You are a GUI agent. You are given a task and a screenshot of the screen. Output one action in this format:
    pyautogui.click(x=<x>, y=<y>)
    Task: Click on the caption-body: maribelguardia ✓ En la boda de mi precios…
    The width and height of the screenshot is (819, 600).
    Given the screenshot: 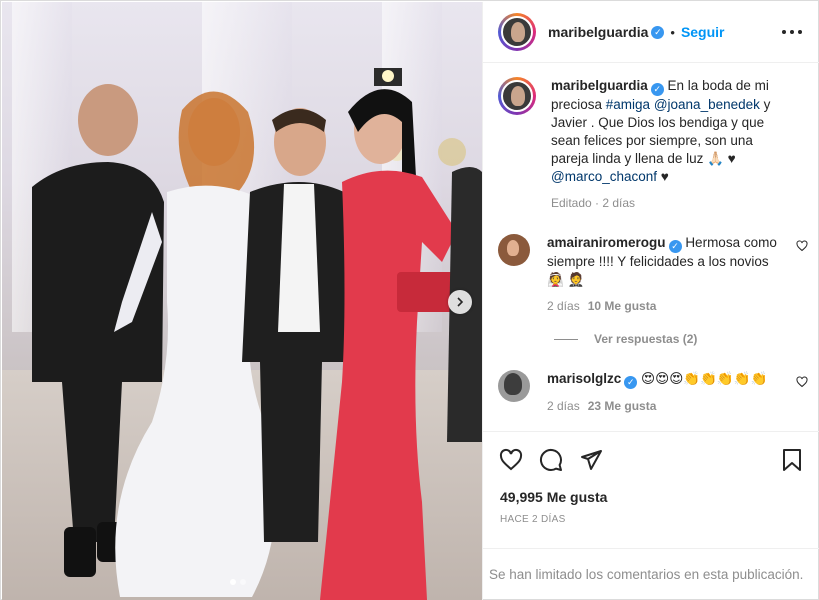 What is the action you would take?
    pyautogui.click(x=670, y=144)
    